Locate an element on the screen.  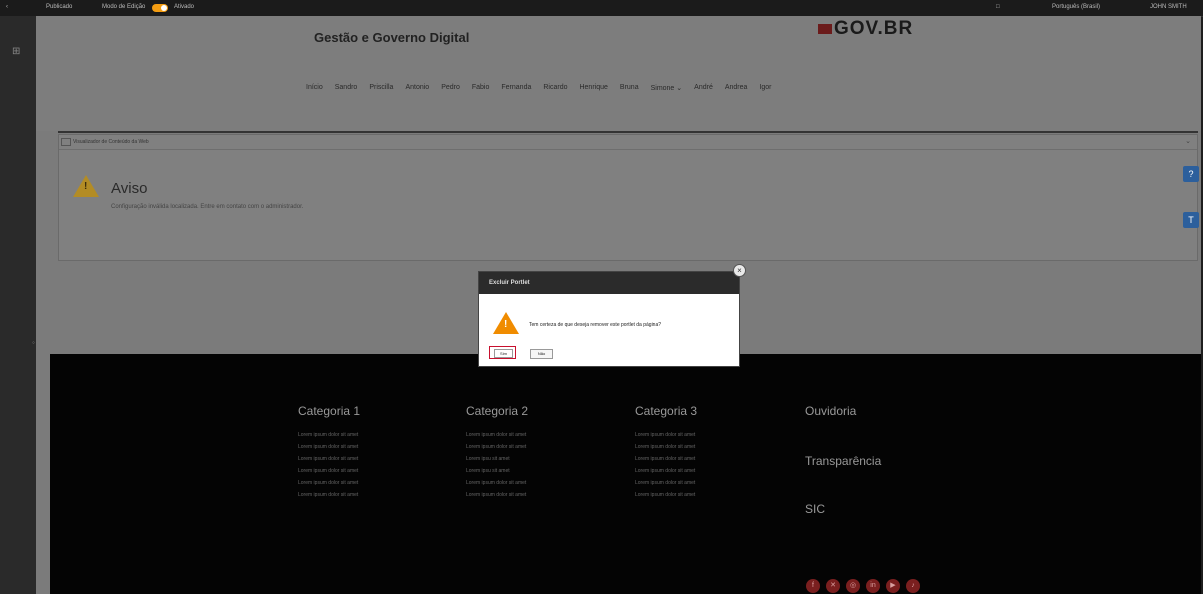
alert-title: Aviso is located at coordinates (129, 188).